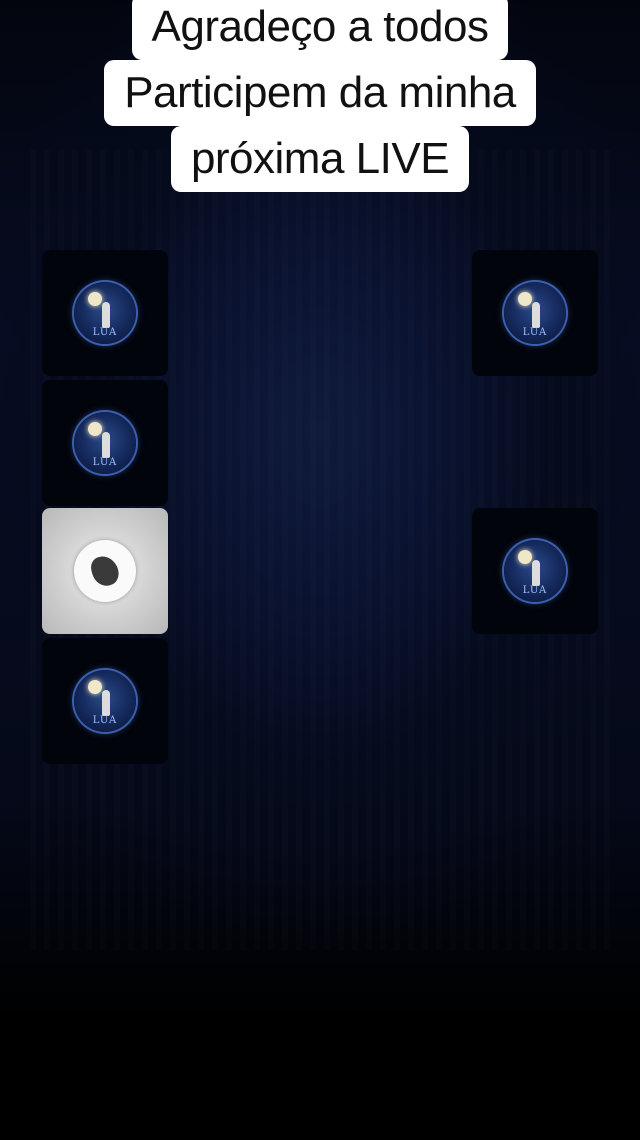  I want to click on caption-line-3: próxima LIVE, so click(320, 159).